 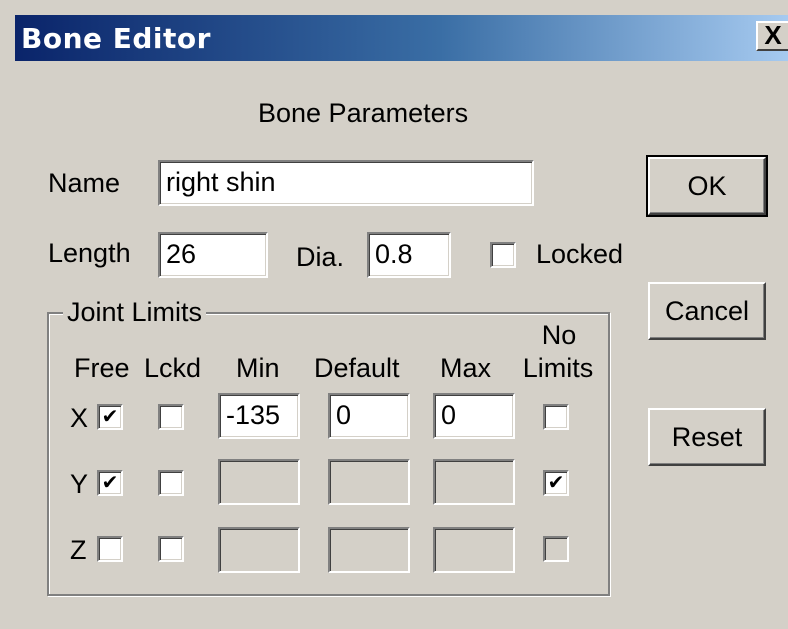 What do you see at coordinates (79, 484) in the screenshot?
I see `axis-y-label: Y` at bounding box center [79, 484].